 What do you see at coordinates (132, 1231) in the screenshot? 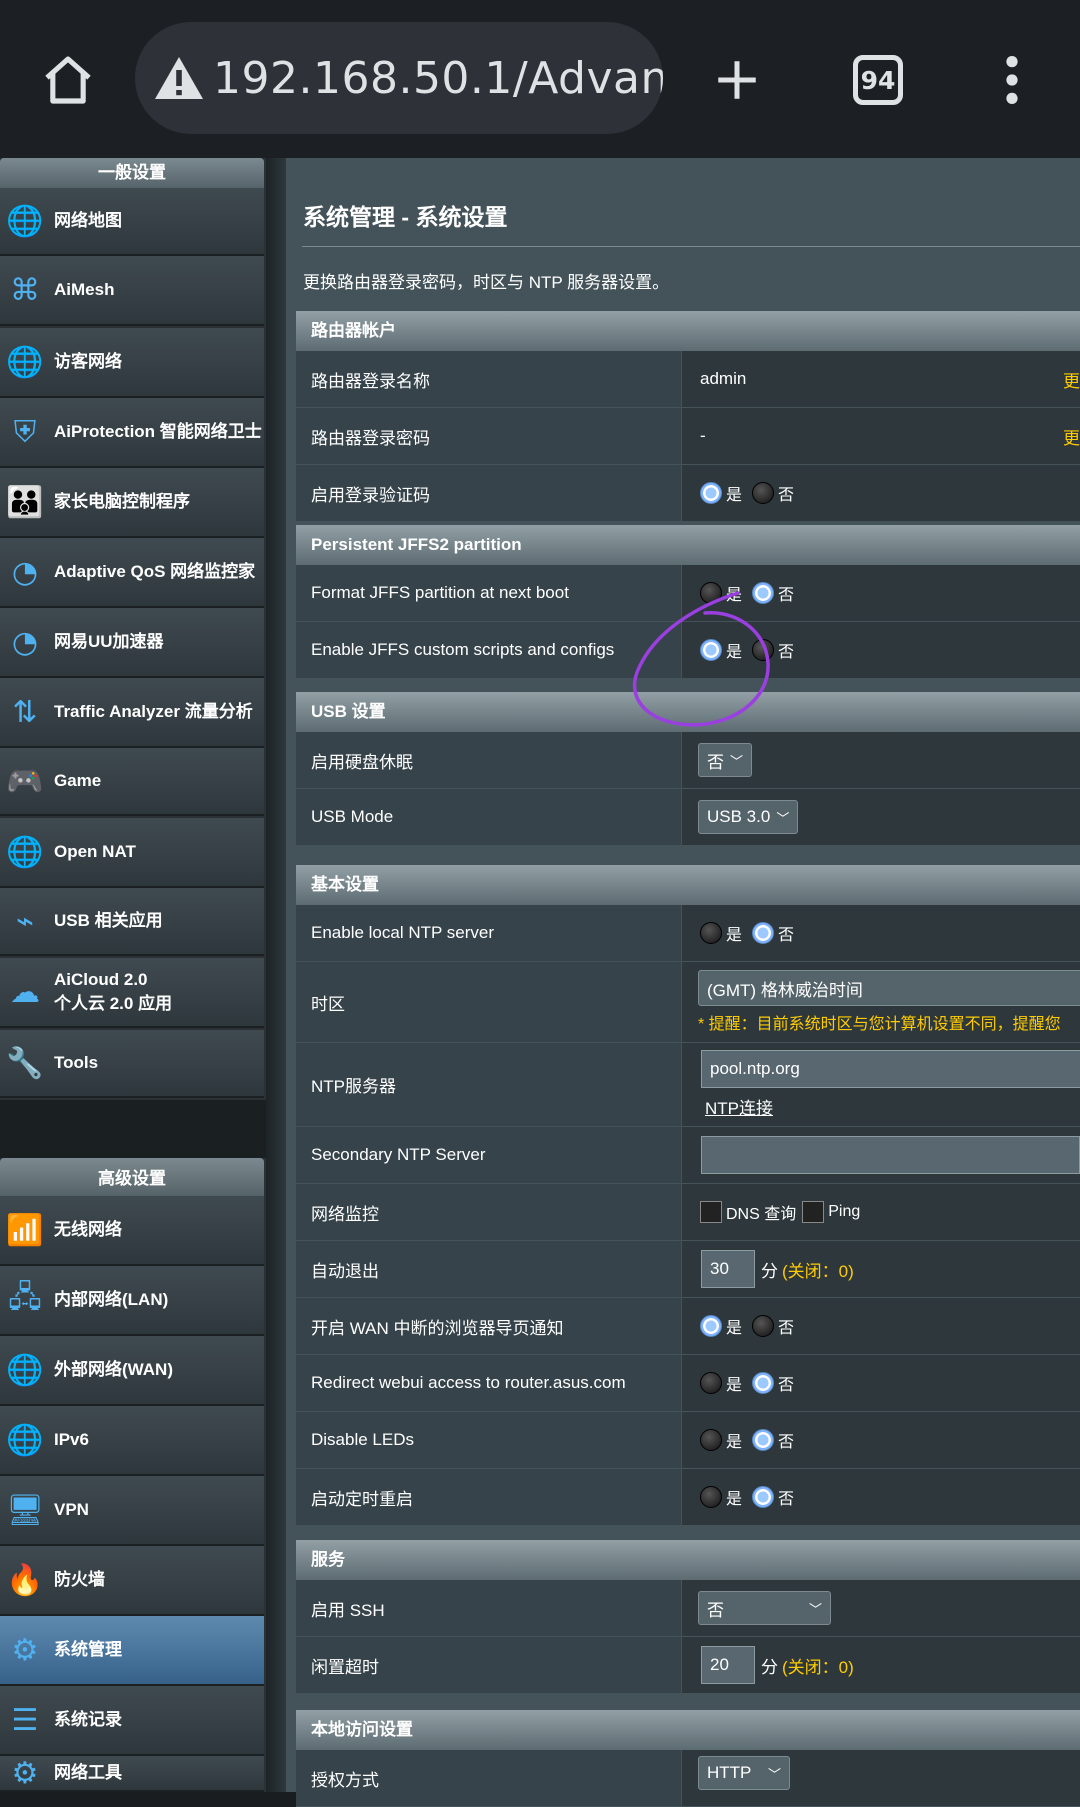
I see `sidebar-item-advanced-0: 📶 无线网络` at bounding box center [132, 1231].